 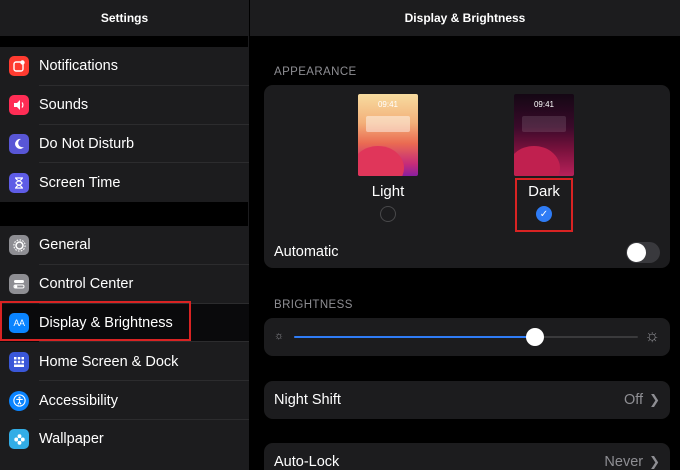 What do you see at coordinates (19, 182) in the screenshot?
I see `hourglass-icon` at bounding box center [19, 182].